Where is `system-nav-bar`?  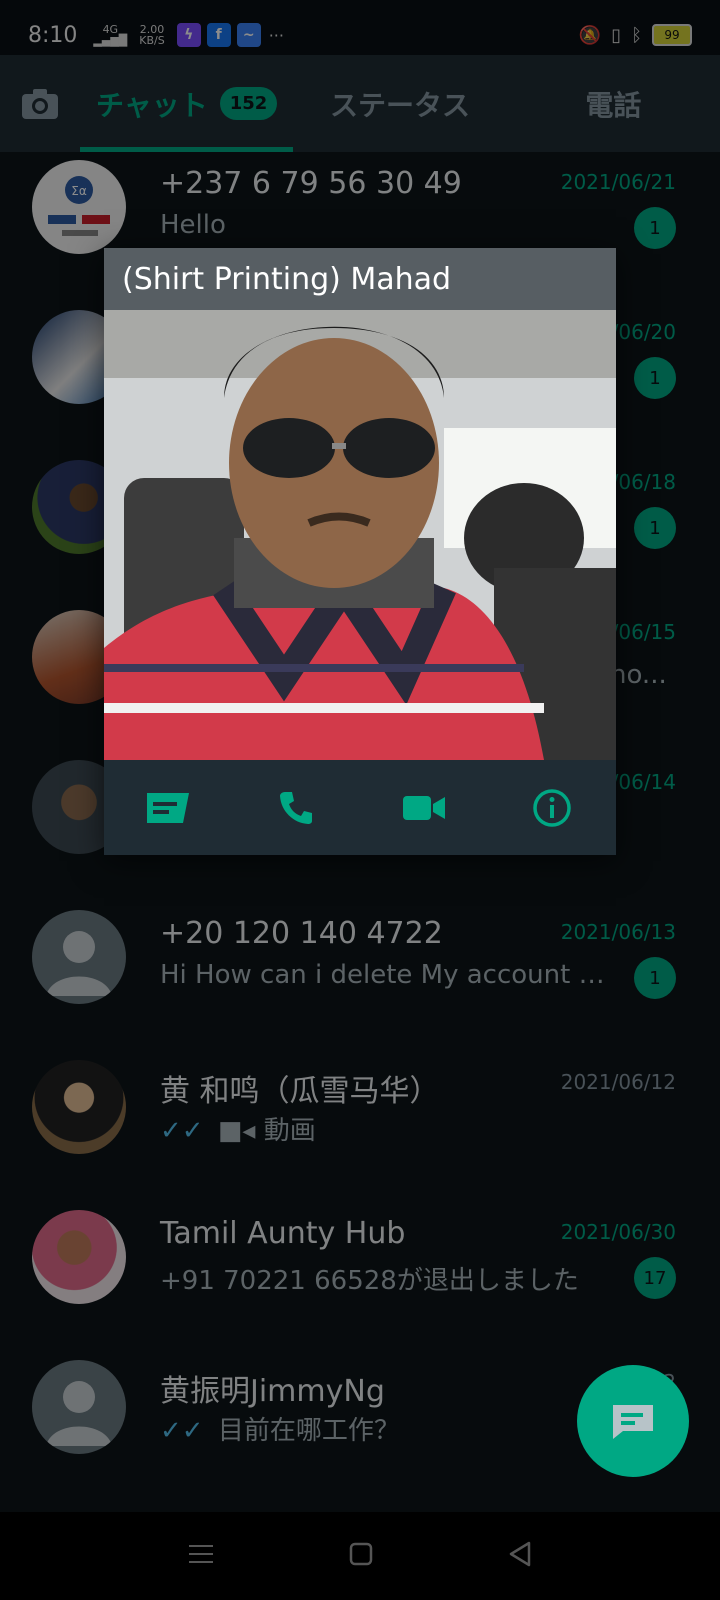
system-nav-bar is located at coordinates (360, 1556).